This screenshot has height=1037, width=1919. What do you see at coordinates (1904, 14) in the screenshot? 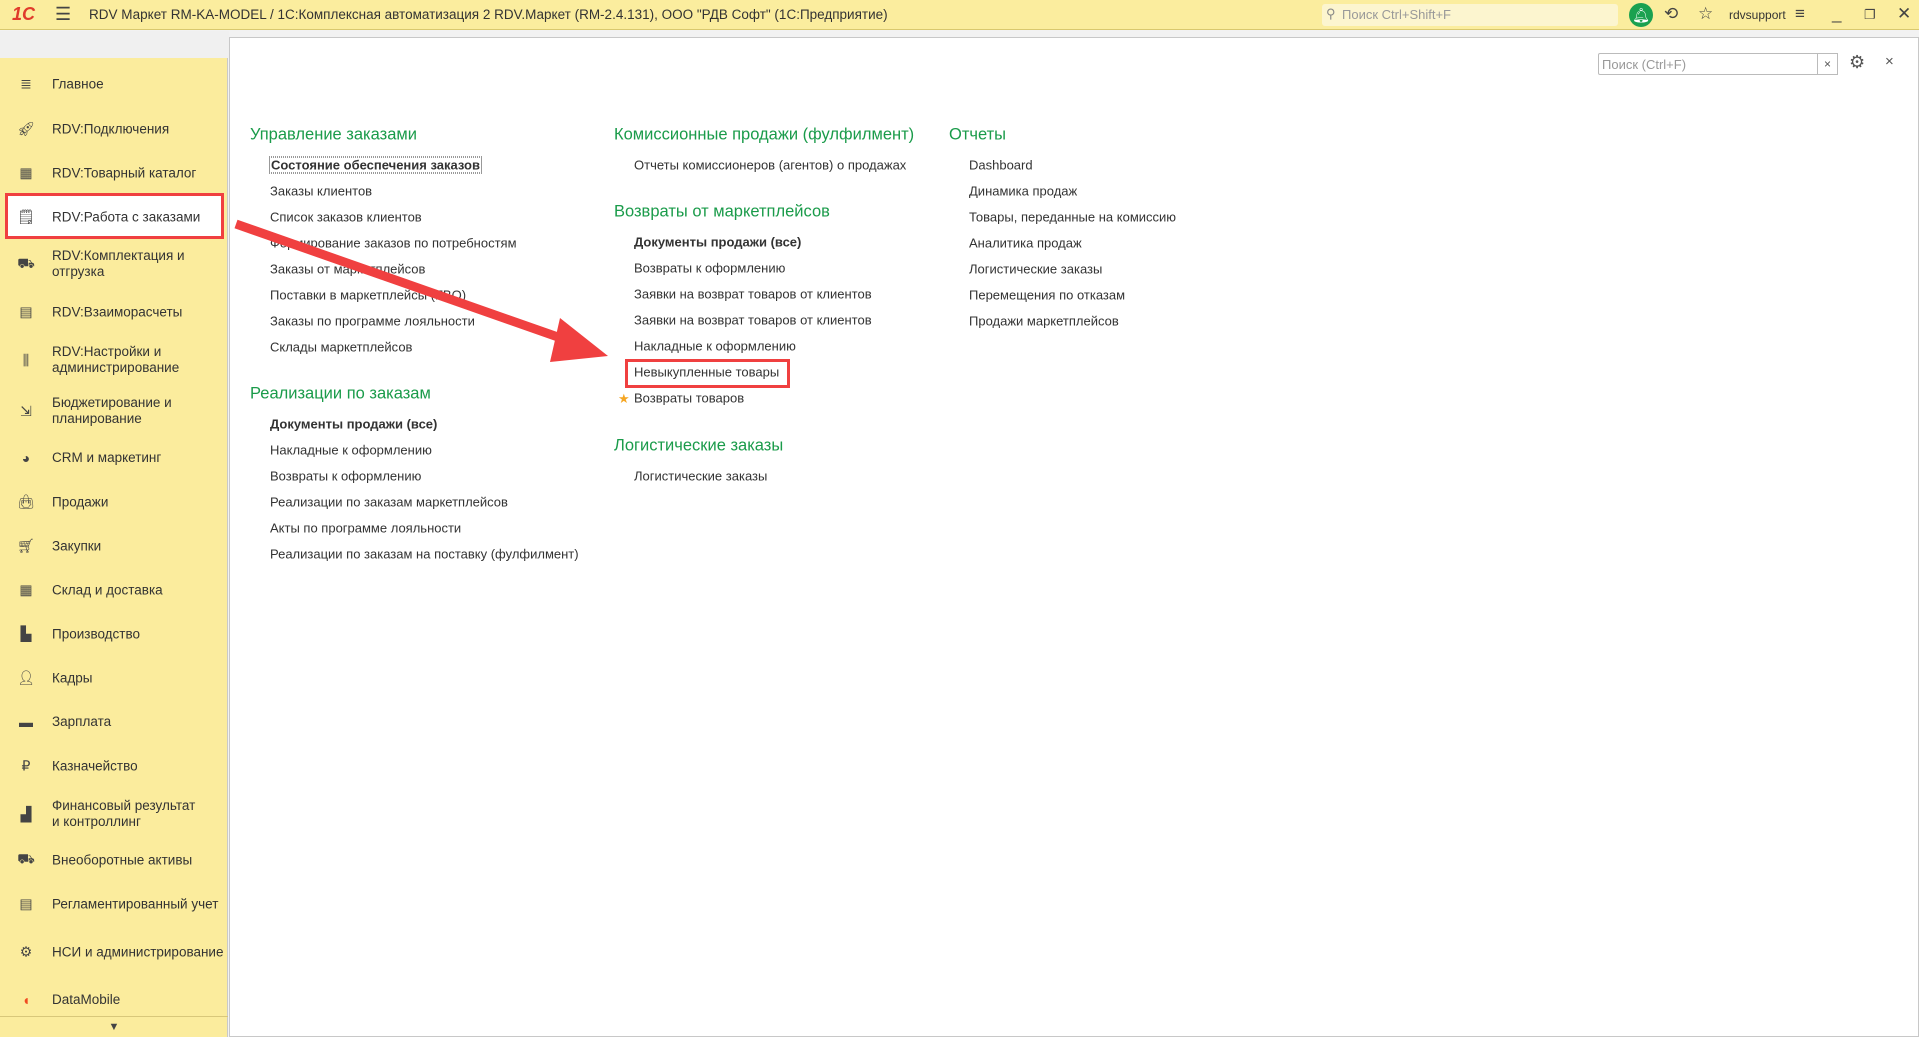
I see `close-window-icon: ✕` at bounding box center [1904, 14].